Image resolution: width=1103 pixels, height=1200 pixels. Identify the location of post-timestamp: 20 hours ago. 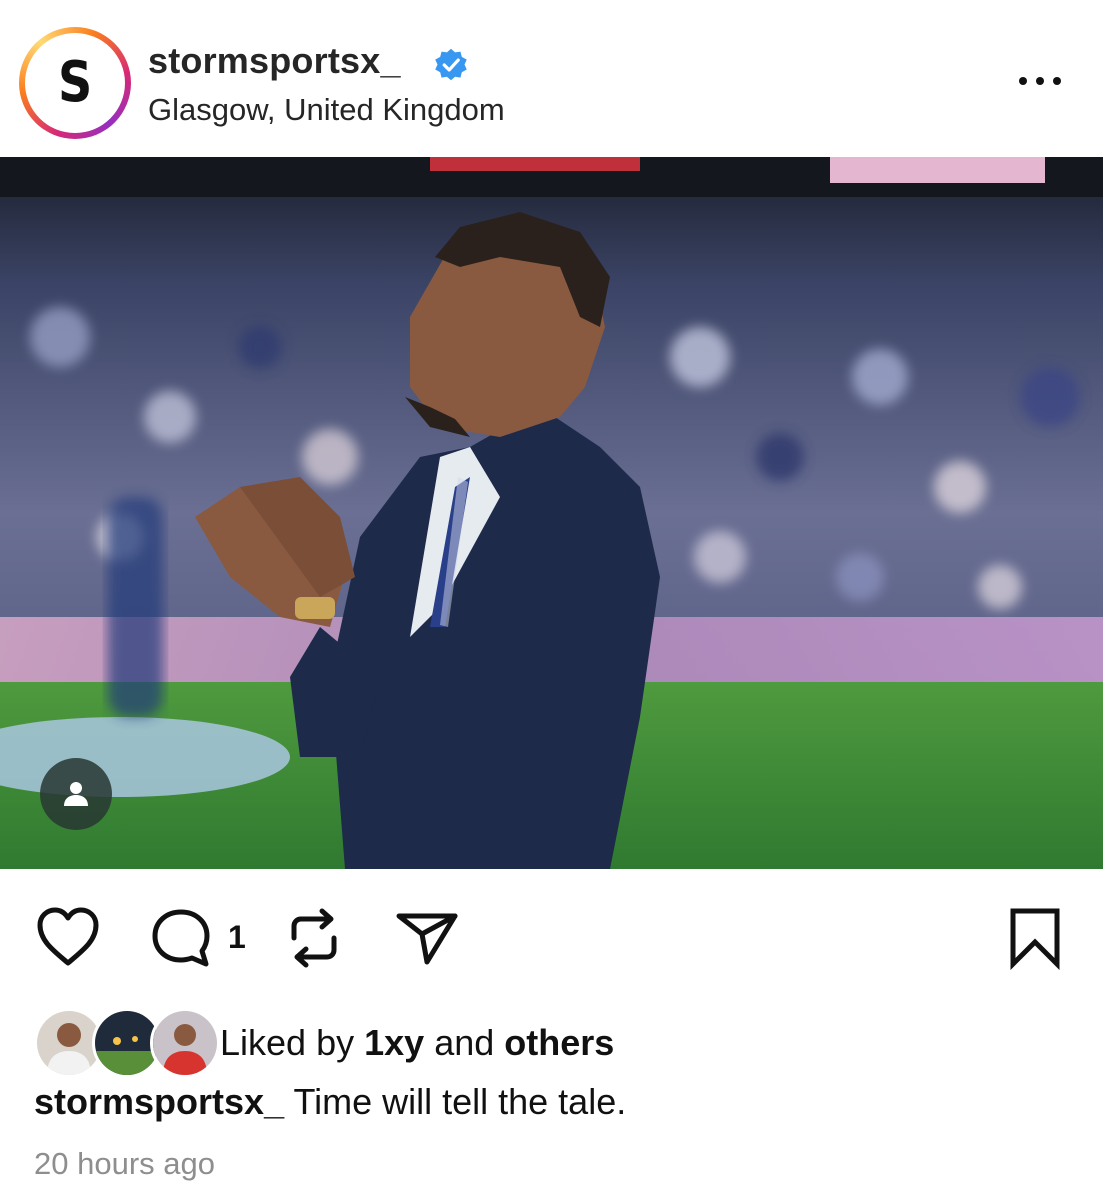
(124, 1163).